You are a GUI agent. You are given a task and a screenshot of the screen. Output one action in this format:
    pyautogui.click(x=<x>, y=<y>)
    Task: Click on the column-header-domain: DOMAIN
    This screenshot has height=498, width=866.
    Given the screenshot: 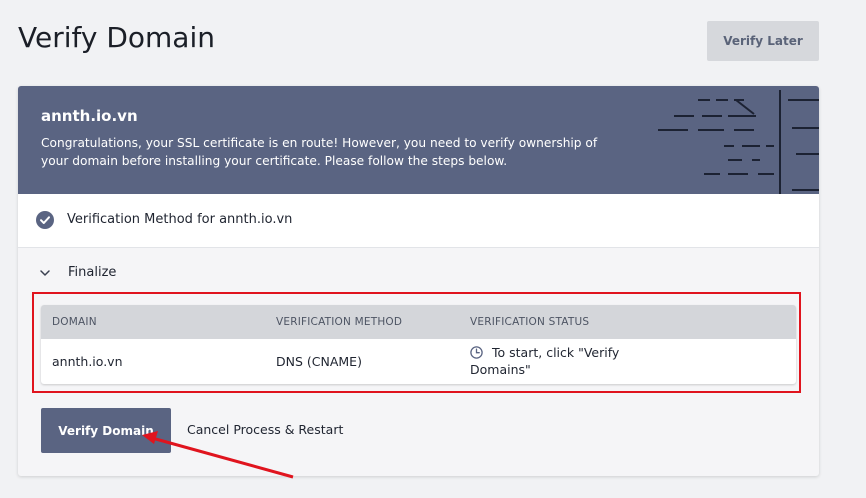 What is the action you would take?
    pyautogui.click(x=74, y=322)
    